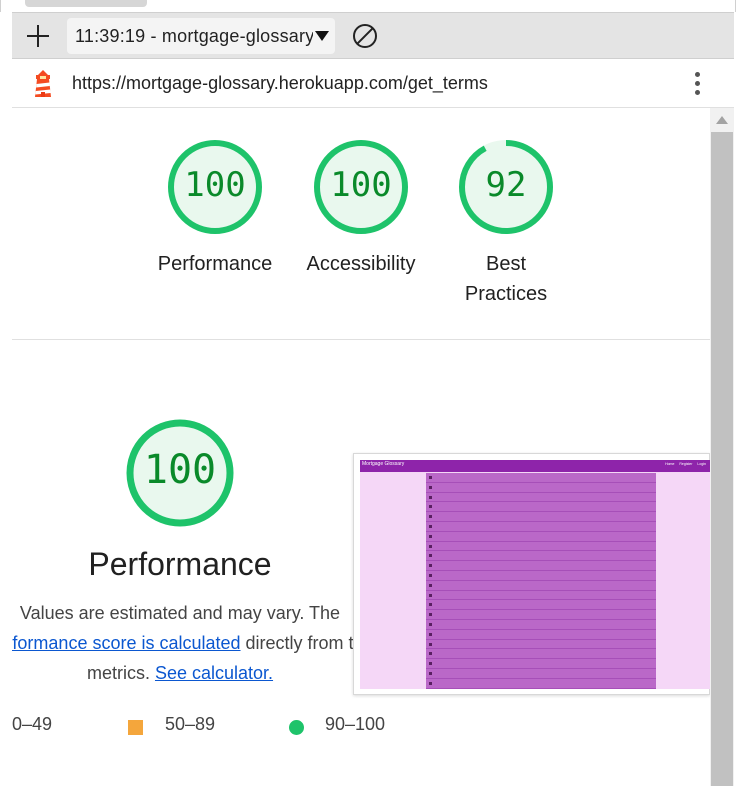 This screenshot has height=786, width=736. I want to click on screenshot-term-list, so click(541, 581).